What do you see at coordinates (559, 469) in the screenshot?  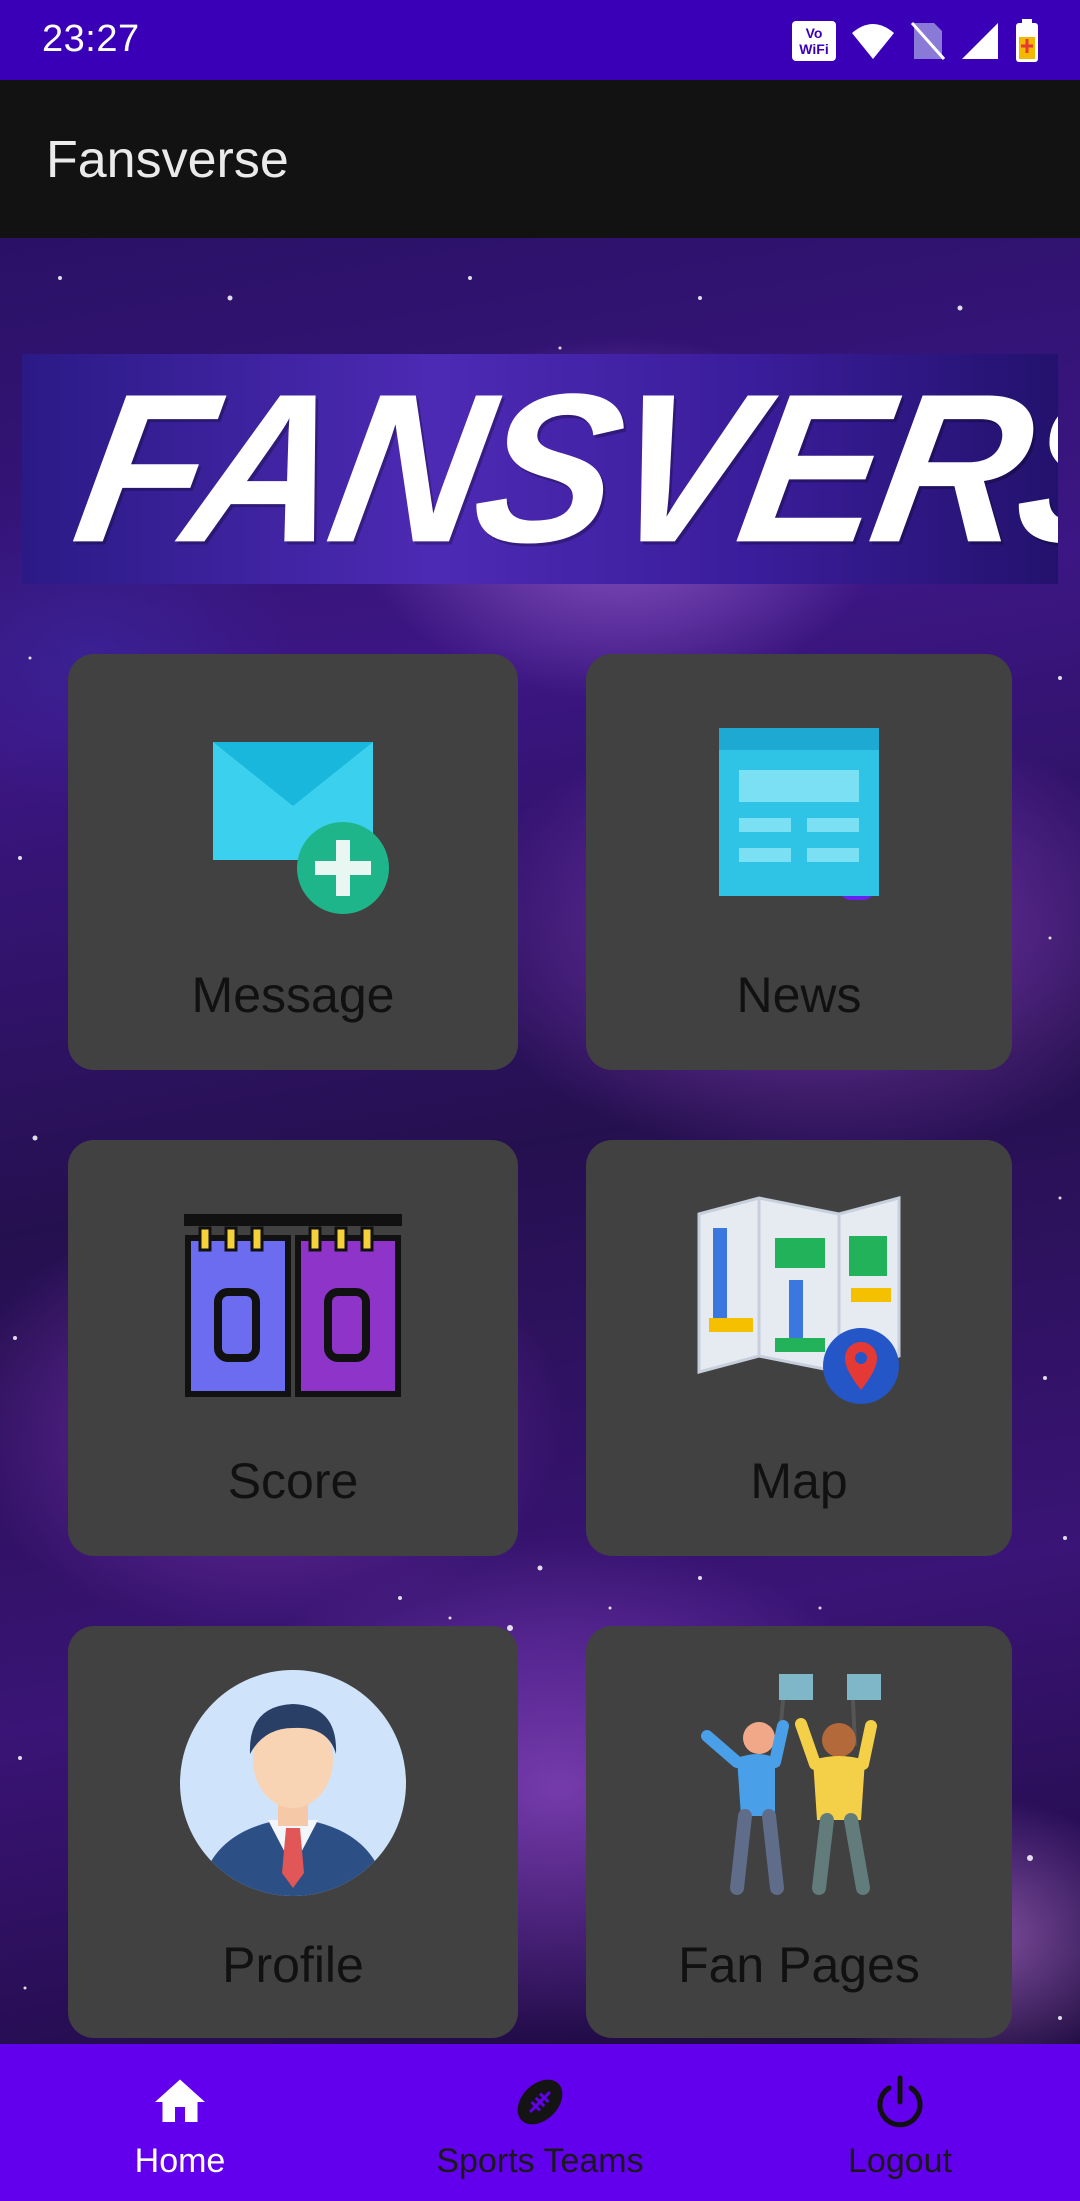 I see `banner-logo-text: FANSVERSE` at bounding box center [559, 469].